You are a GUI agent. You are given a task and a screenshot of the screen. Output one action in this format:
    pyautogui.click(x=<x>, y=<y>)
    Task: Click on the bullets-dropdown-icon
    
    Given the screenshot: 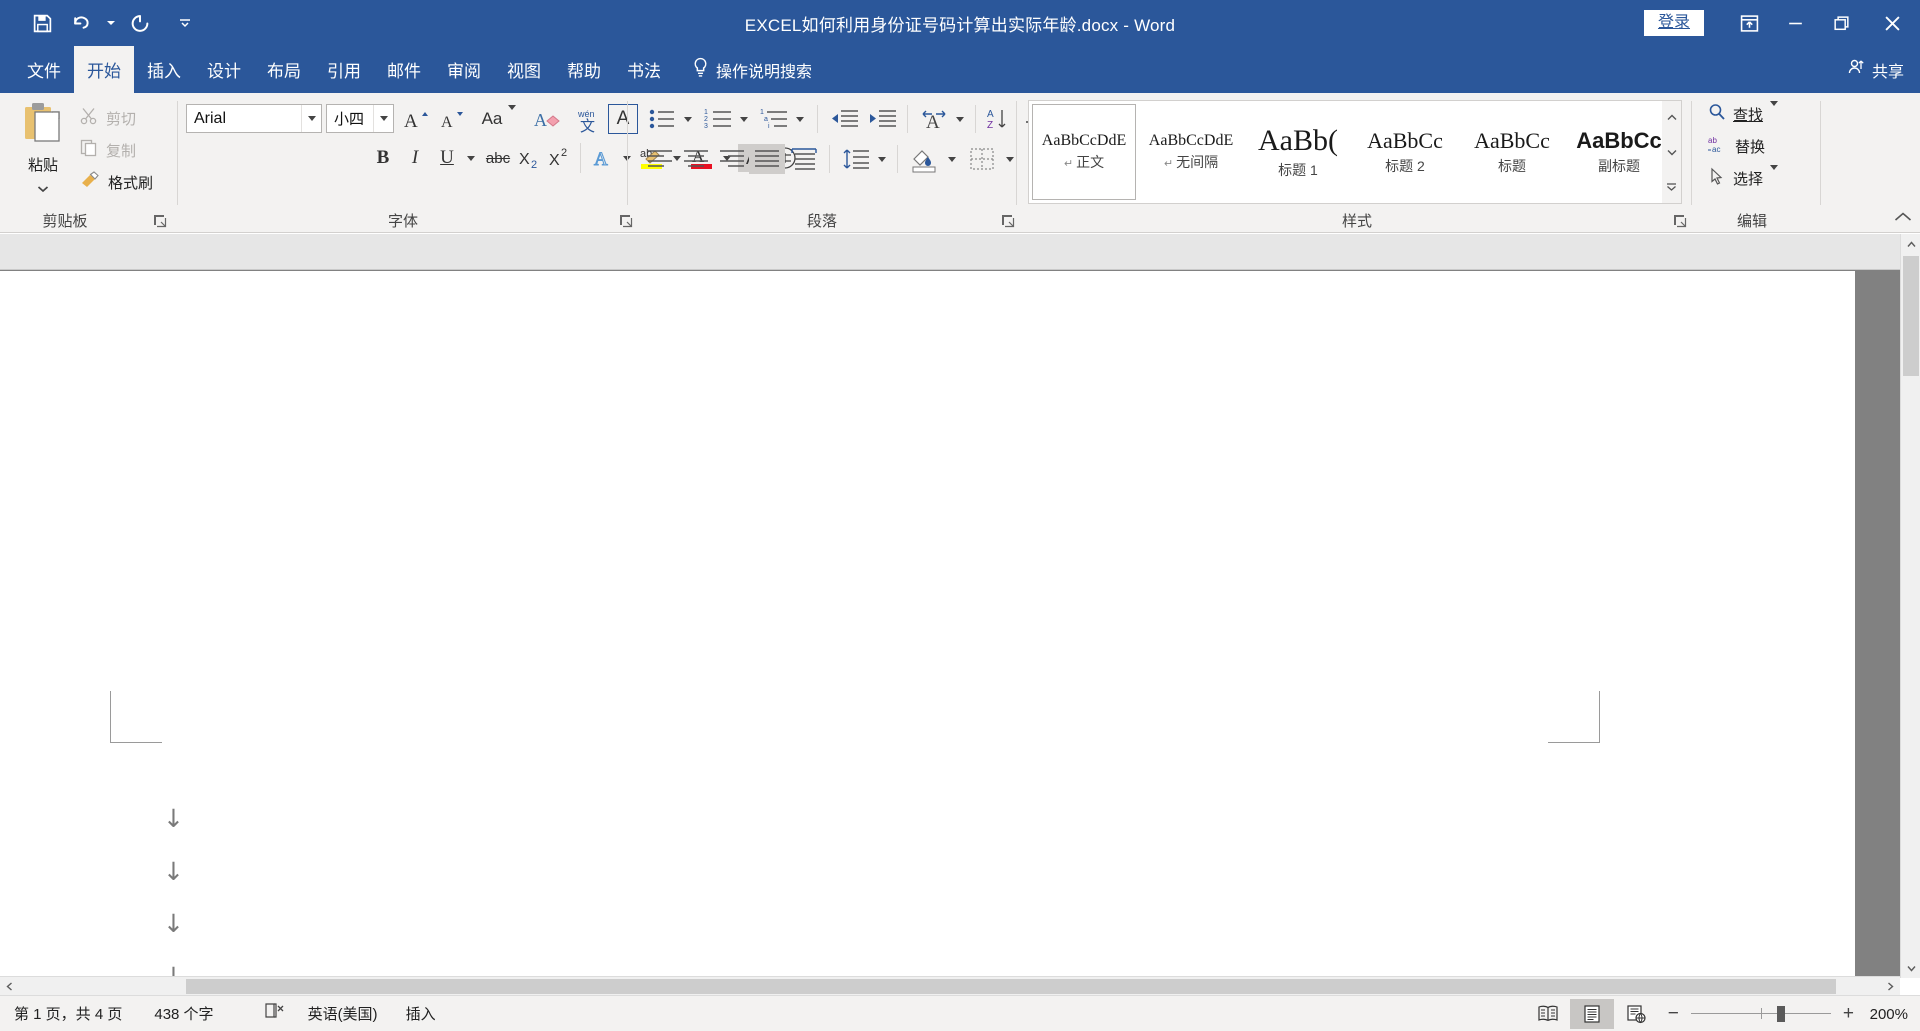 What is the action you would take?
    pyautogui.click(x=688, y=119)
    